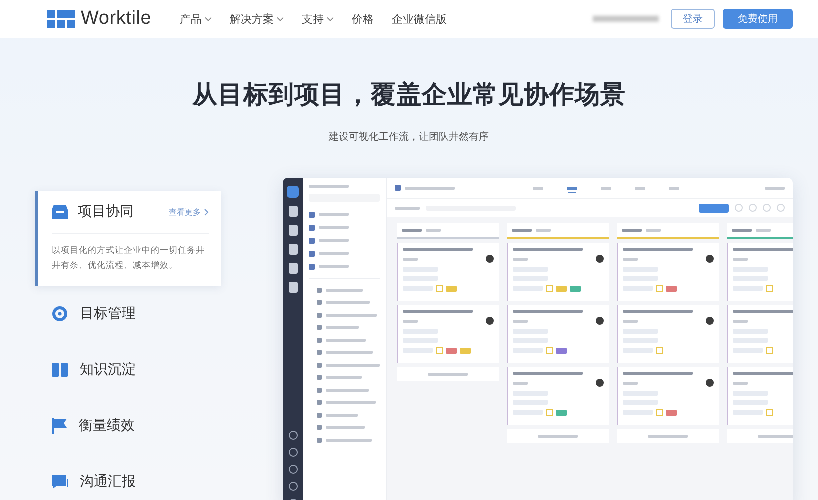 The height and width of the screenshot is (500, 818). Describe the element at coordinates (318, 19) in the screenshot. I see `nav-menu-item: 支持` at that location.